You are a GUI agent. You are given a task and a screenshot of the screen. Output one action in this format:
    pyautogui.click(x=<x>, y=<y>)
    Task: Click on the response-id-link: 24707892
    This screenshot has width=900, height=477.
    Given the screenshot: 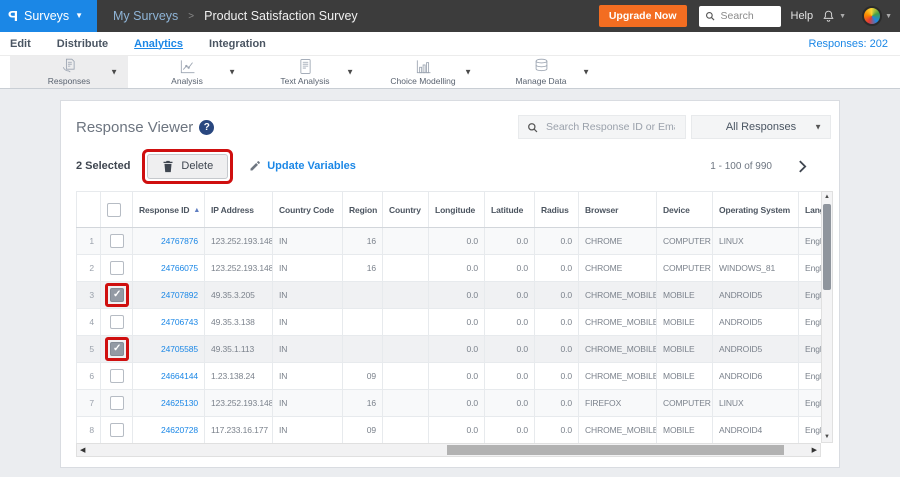 What is the action you would take?
    pyautogui.click(x=179, y=295)
    